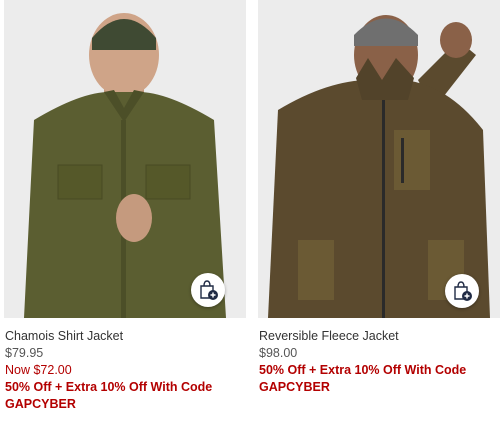  What do you see at coordinates (125, 336) in the screenshot?
I see `product-name: Chamois Shirt Jacket` at bounding box center [125, 336].